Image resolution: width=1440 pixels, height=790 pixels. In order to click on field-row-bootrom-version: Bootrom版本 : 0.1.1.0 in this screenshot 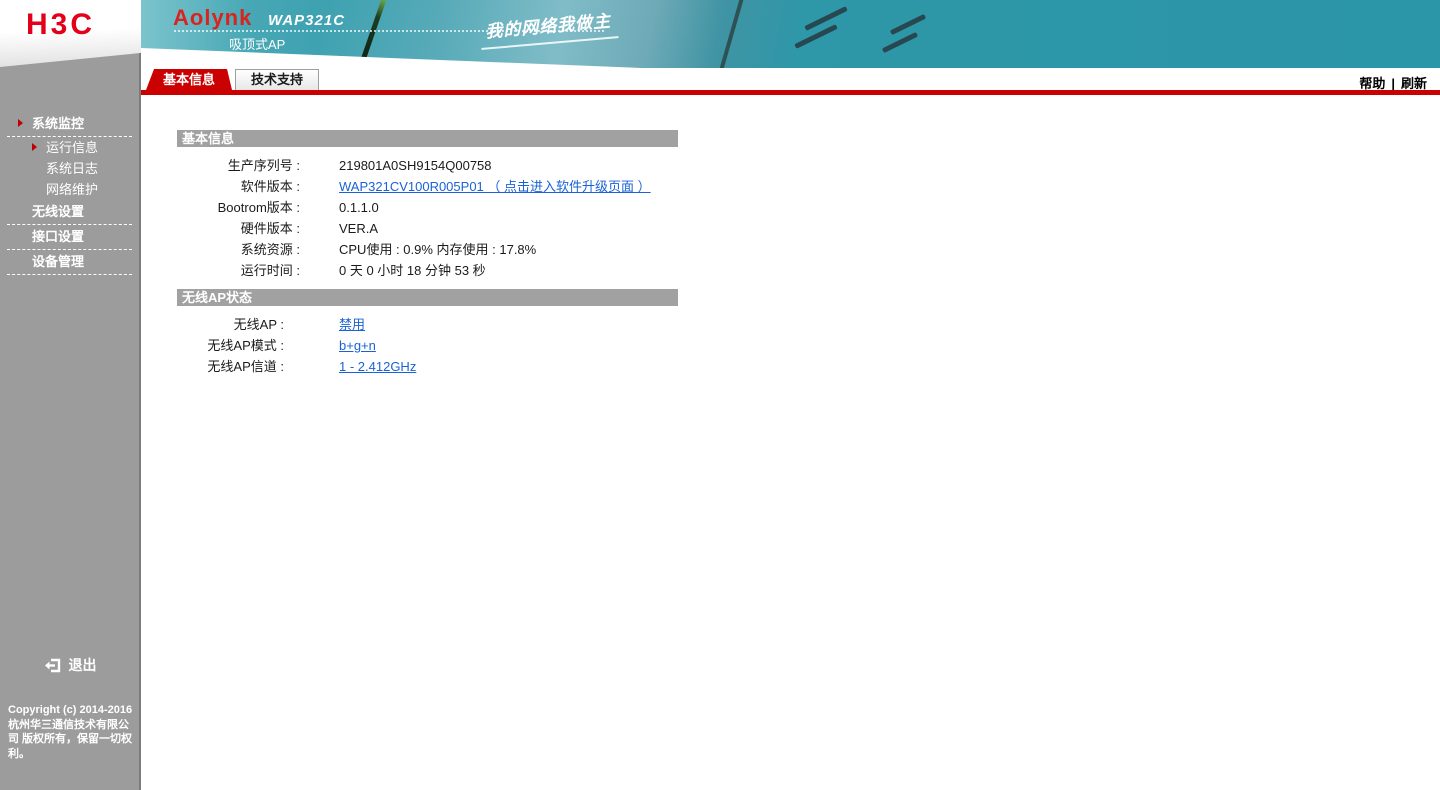, I will do `click(427, 207)`.